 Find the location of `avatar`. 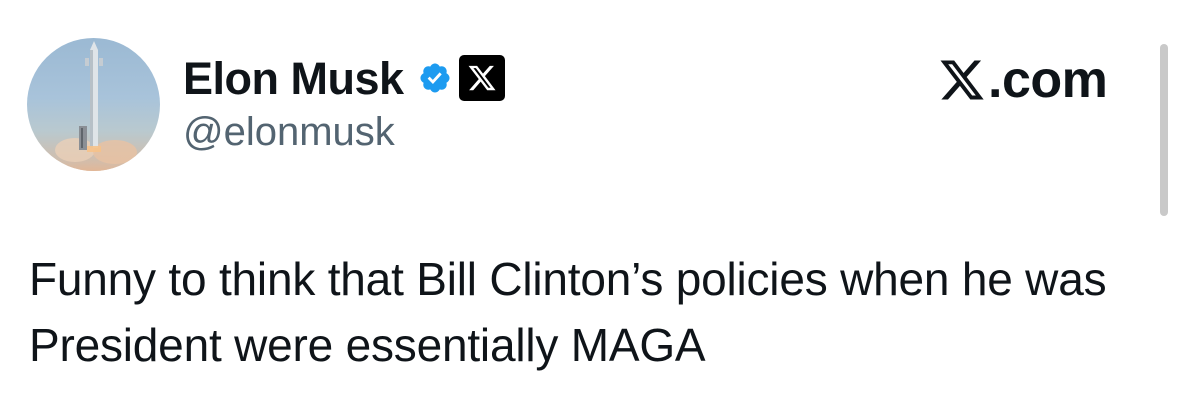

avatar is located at coordinates (93, 104).